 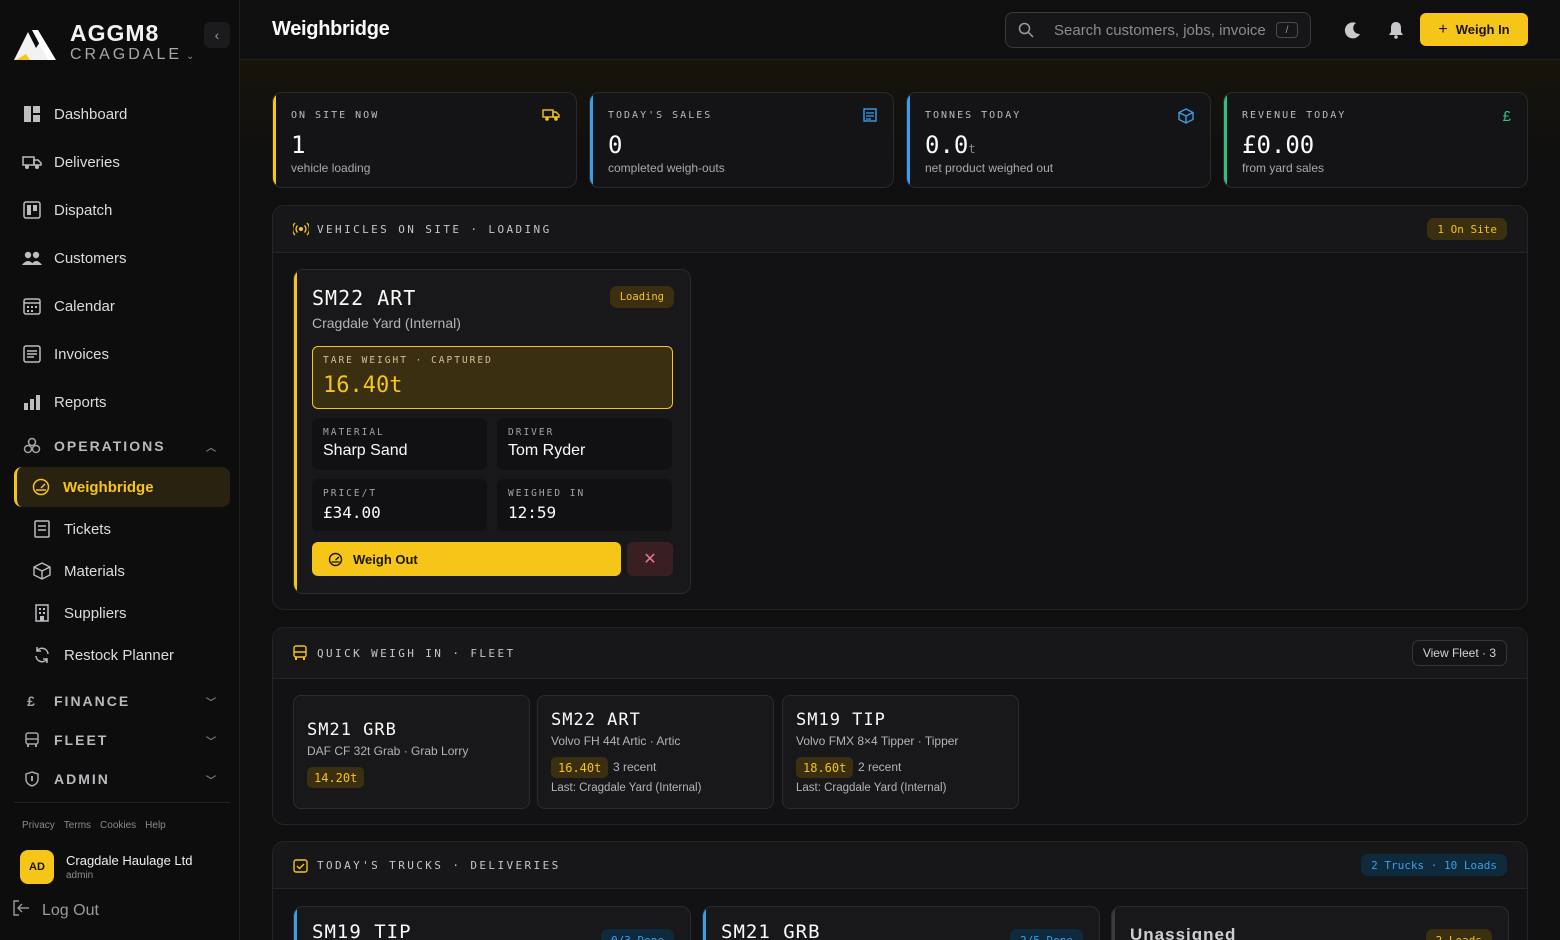 What do you see at coordinates (122, 402) in the screenshot?
I see `nav-item-reports: Reports` at bounding box center [122, 402].